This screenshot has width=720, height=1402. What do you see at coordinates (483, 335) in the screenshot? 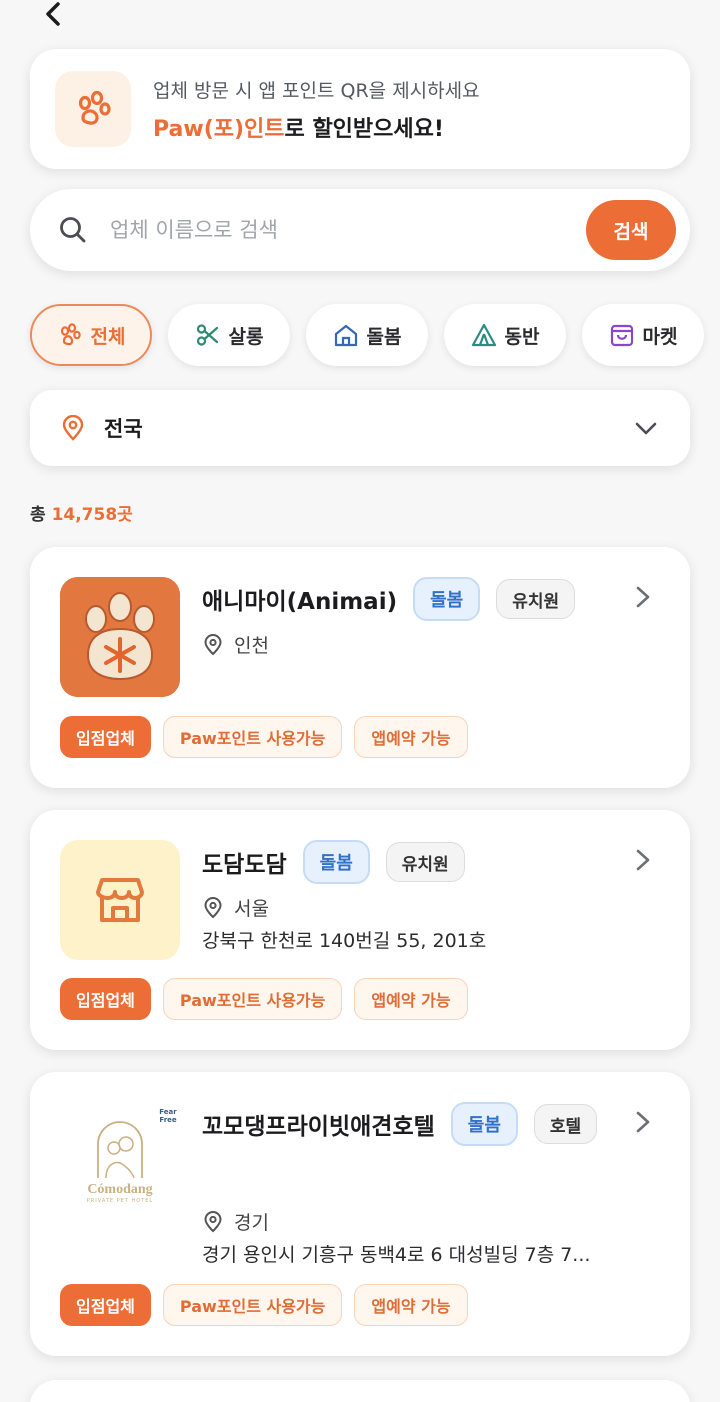
I see `tent-icon` at bounding box center [483, 335].